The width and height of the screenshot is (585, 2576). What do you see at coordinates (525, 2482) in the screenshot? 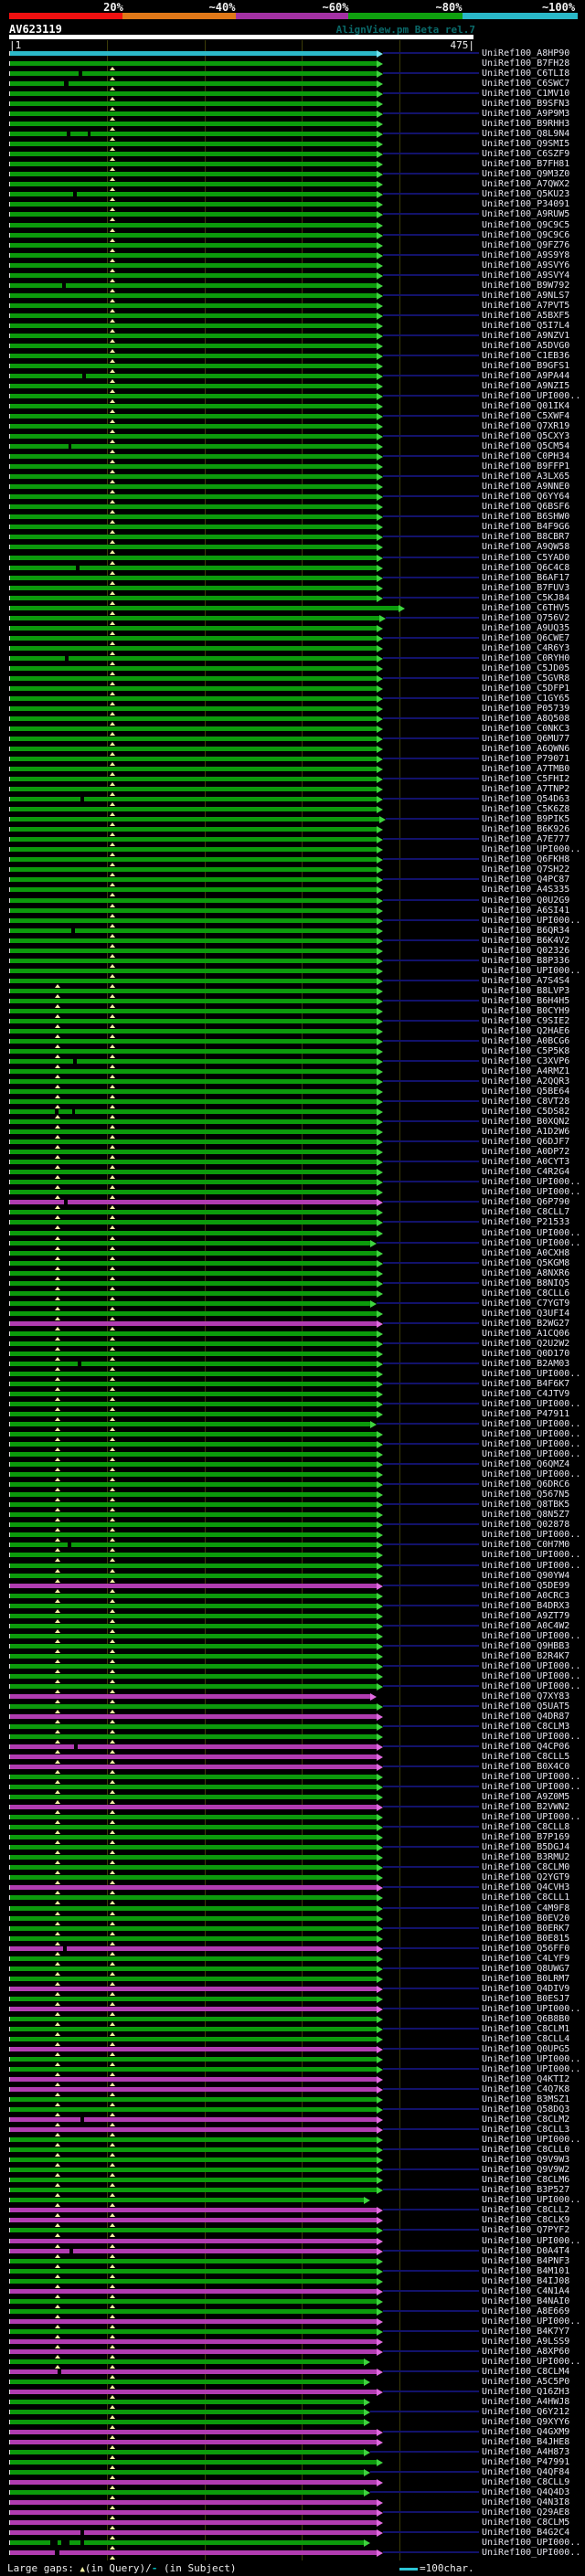
I see `hit-label: UniRef100_C8CLL9` at bounding box center [525, 2482].